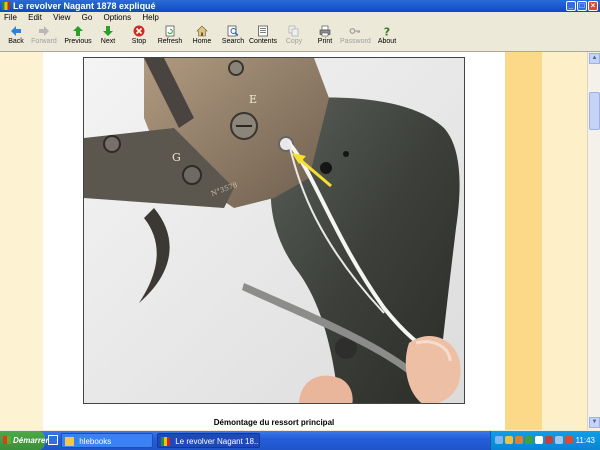 The height and width of the screenshot is (450, 600). I want to click on tray-update-icon, so click(529, 440).